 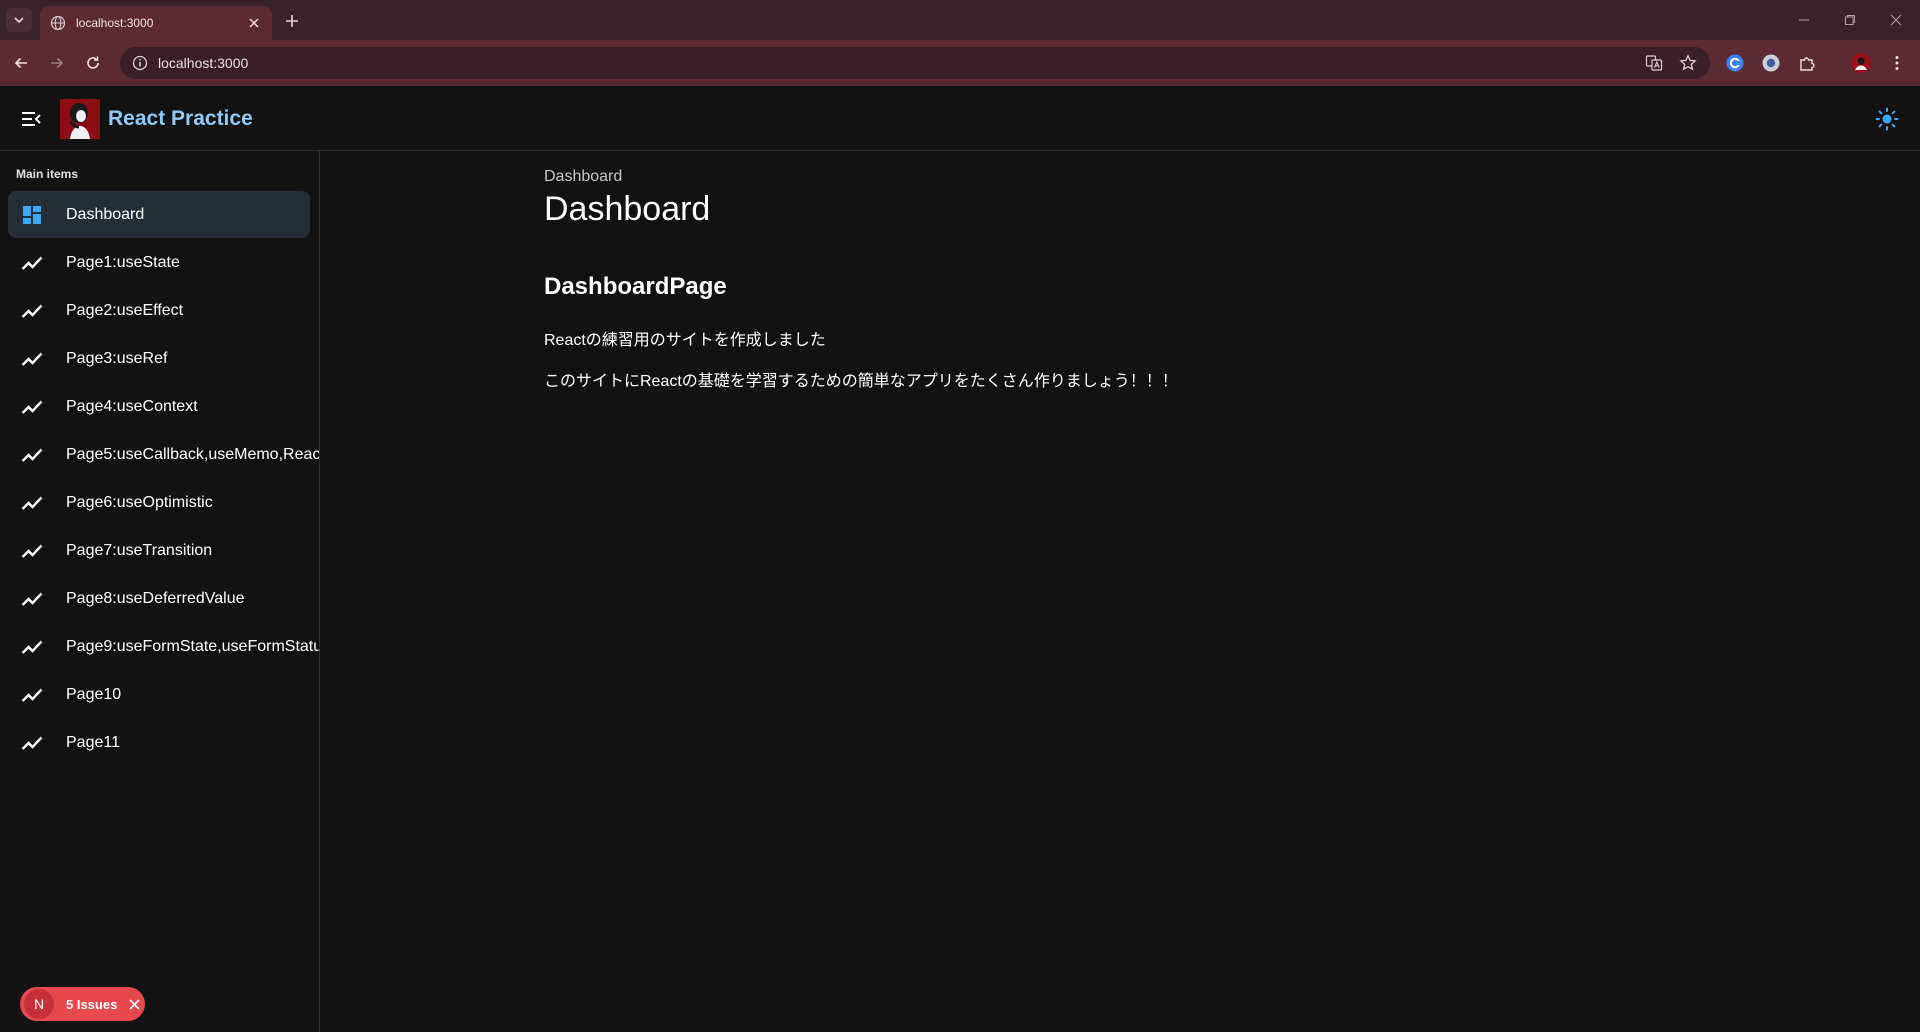 I want to click on dashboard-icon, so click(x=32, y=215).